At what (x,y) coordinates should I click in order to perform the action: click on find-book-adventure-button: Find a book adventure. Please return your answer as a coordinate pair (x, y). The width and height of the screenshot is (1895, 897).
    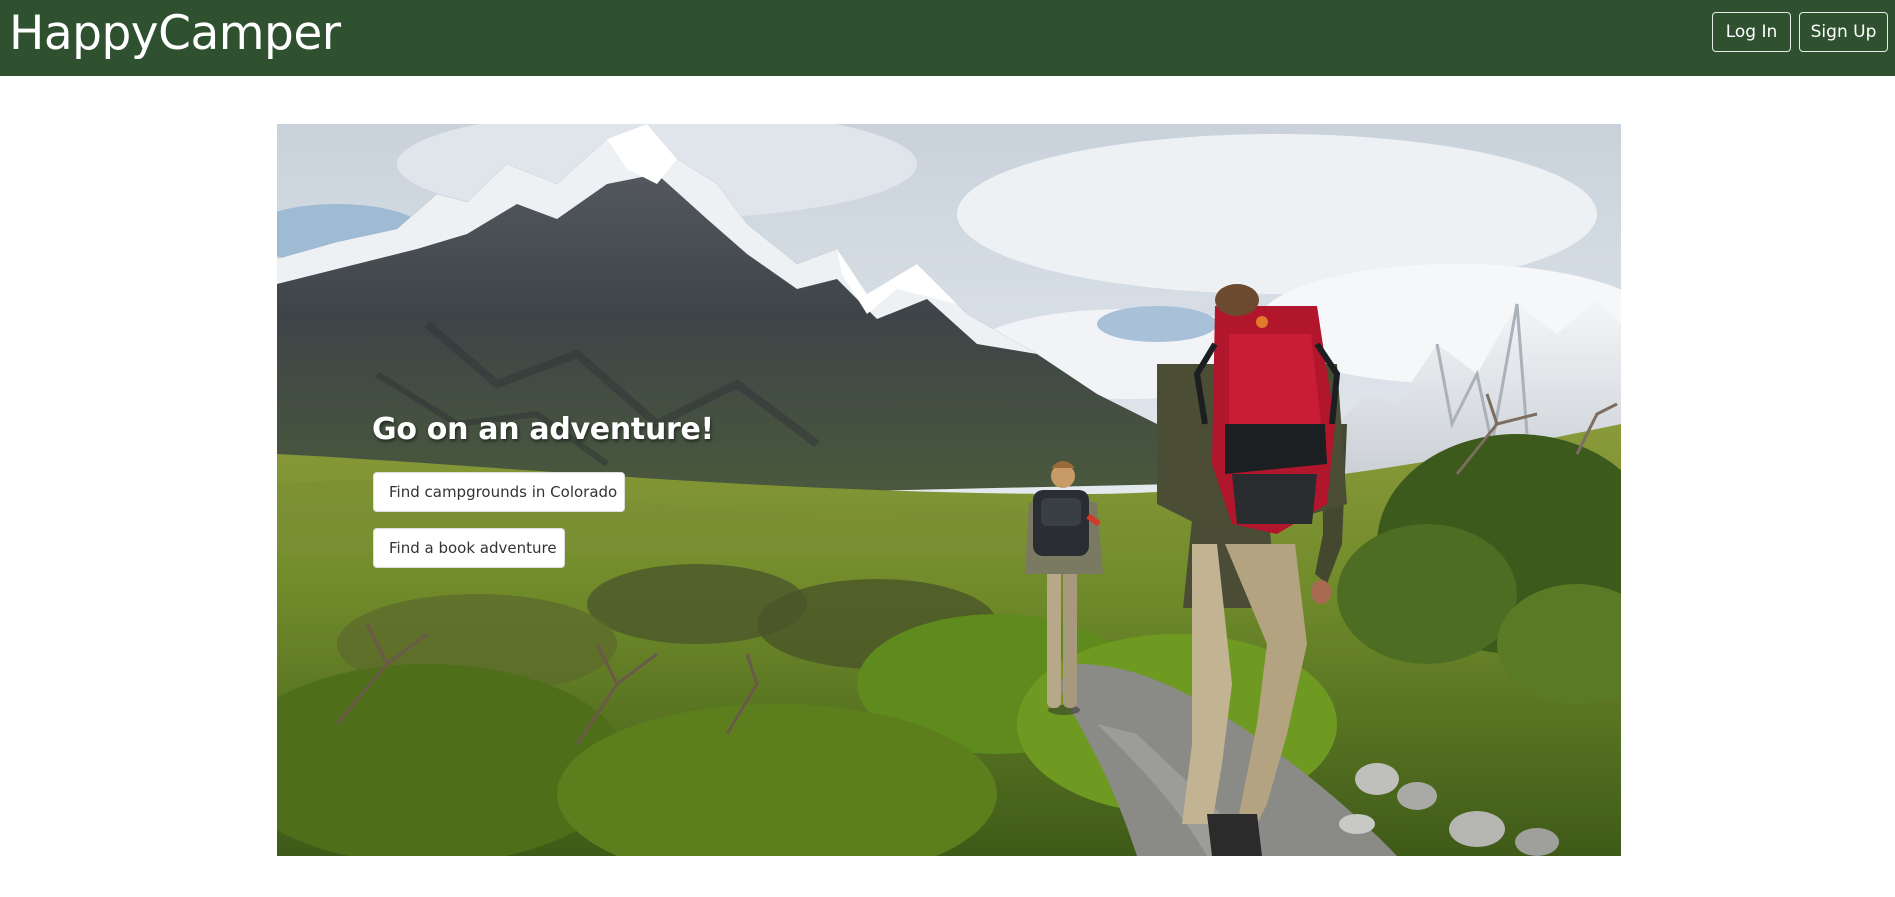
    Looking at the image, I should click on (469, 548).